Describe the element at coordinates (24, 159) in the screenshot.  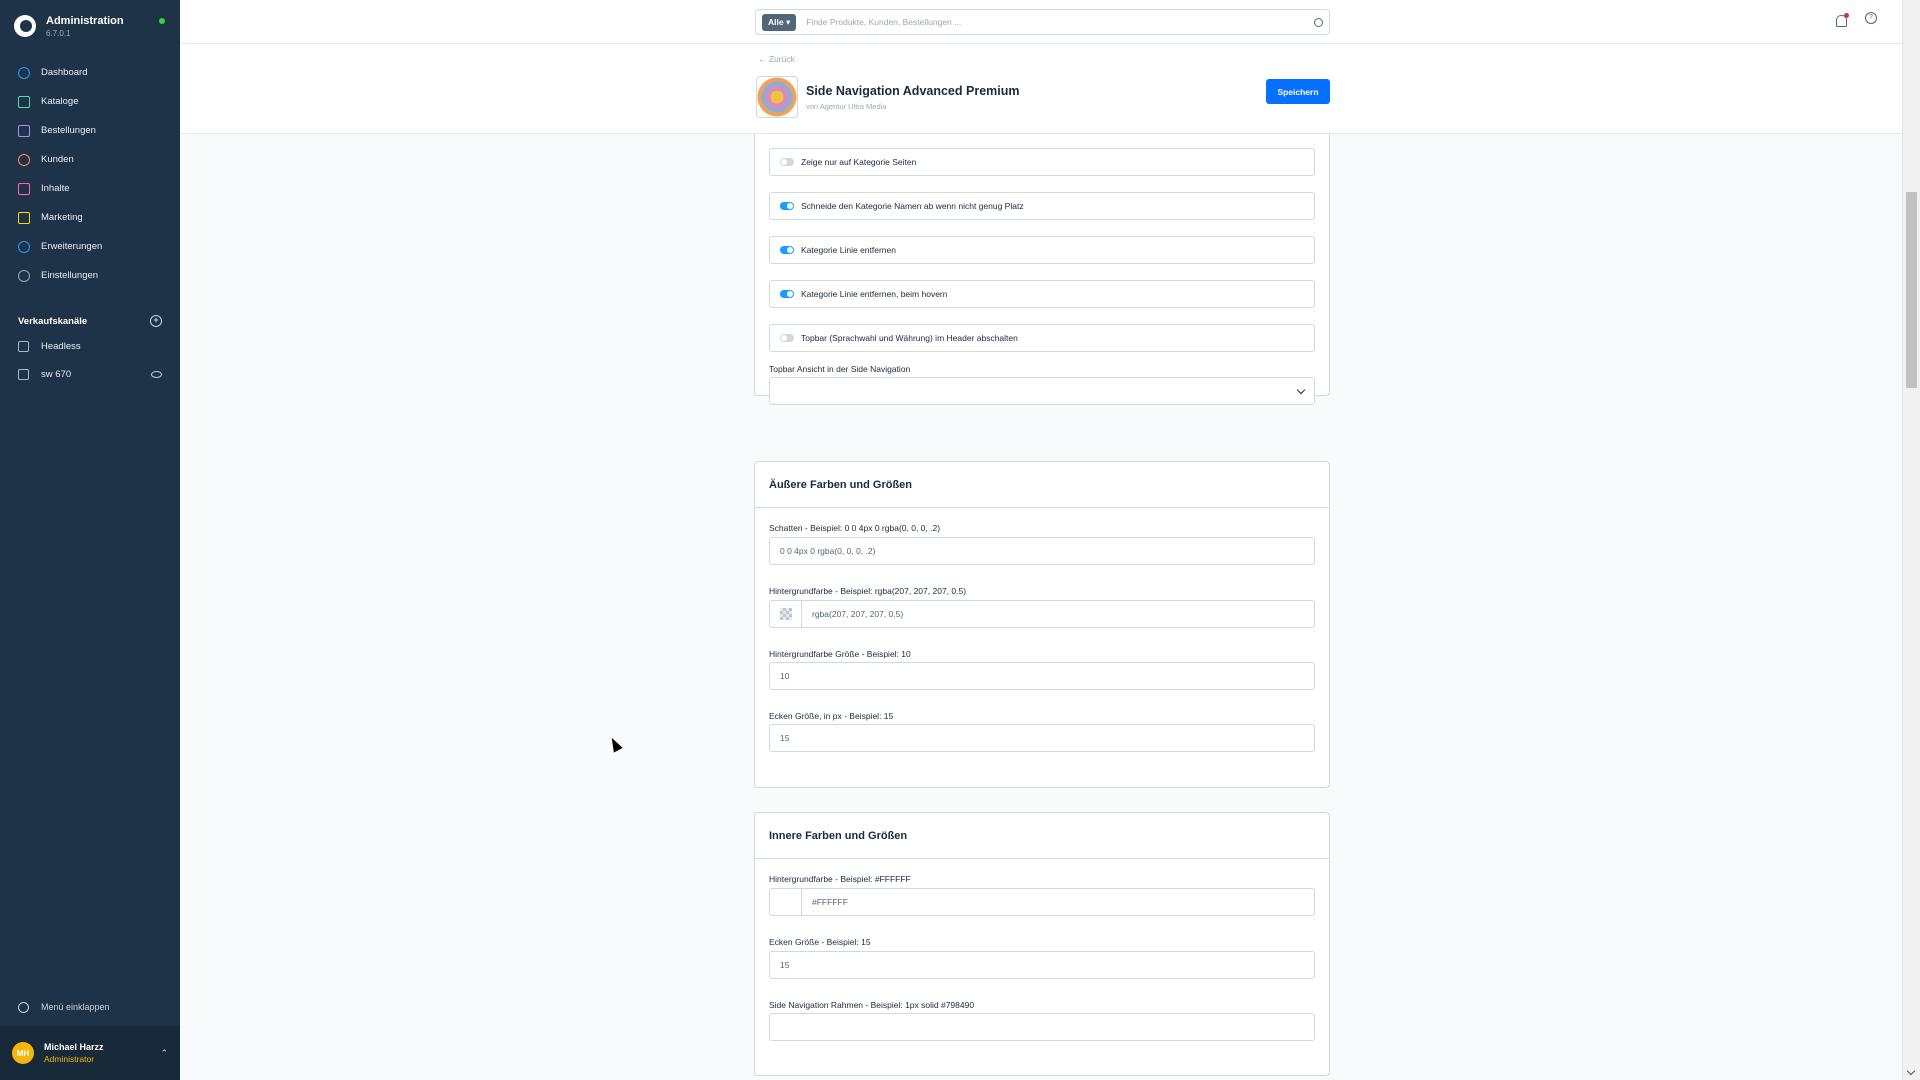
I see `user-icon` at that location.